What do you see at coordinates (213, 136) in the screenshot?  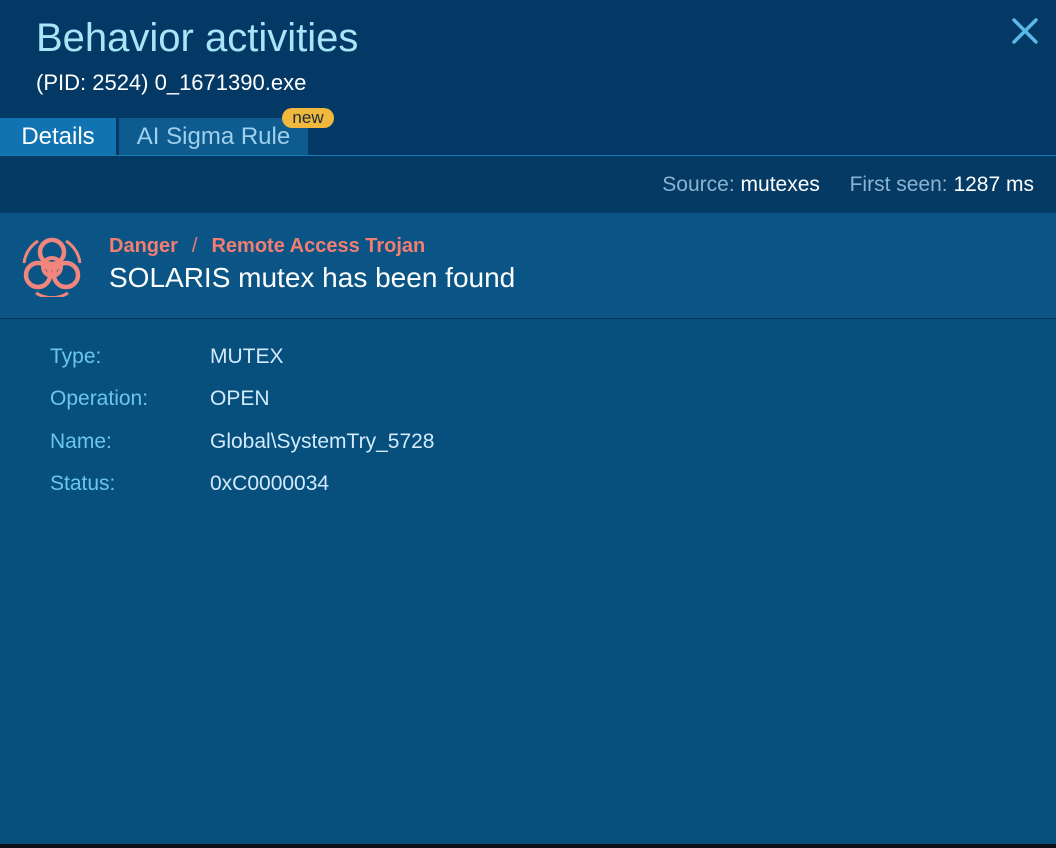 I see `tab-ai-sigma-rule: AI Sigma Rule` at bounding box center [213, 136].